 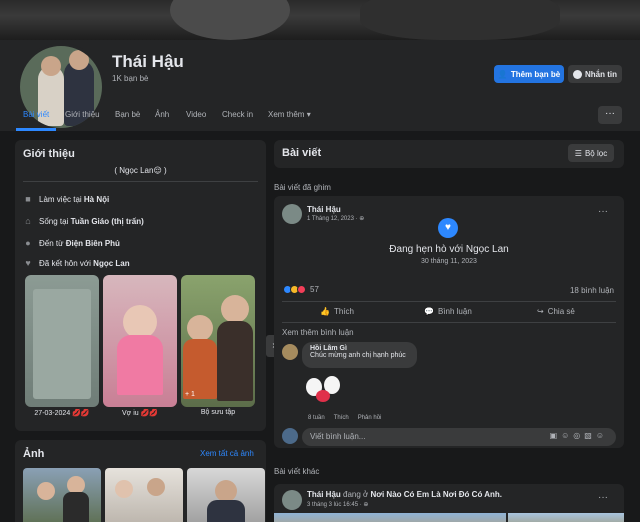 I want to click on tab-more: Xem thêm ▾, so click(x=289, y=114).